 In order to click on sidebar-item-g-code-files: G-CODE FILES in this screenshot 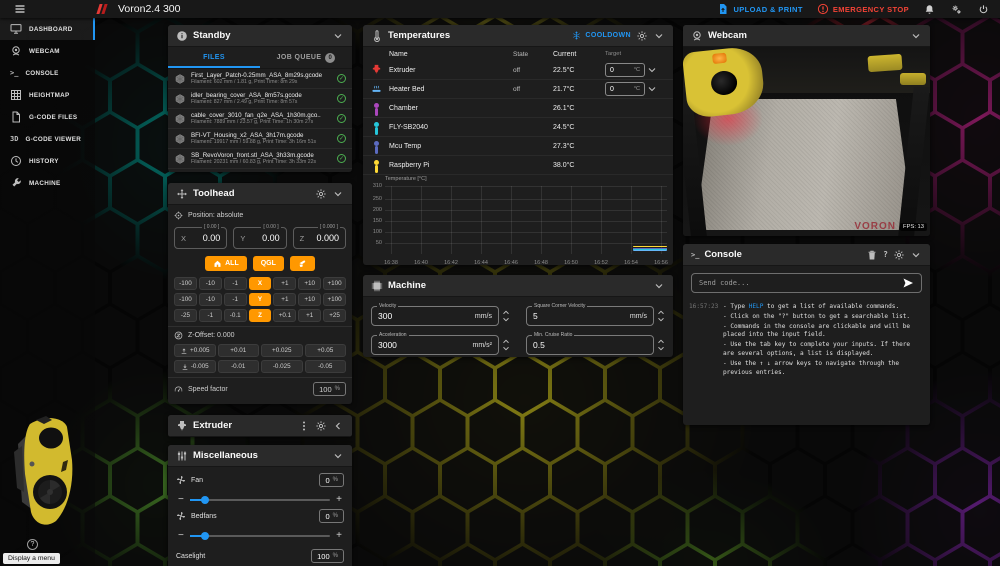, I will do `click(47, 117)`.